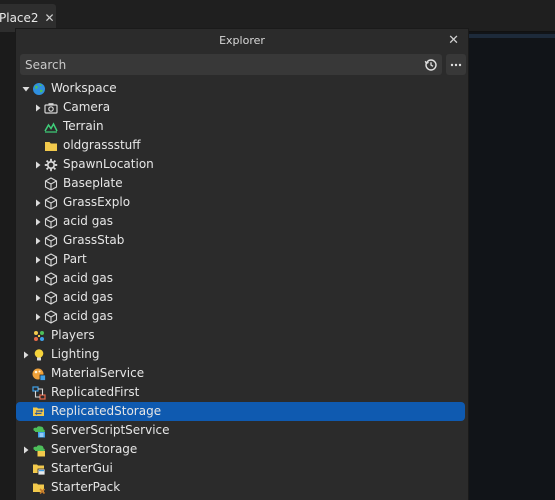  What do you see at coordinates (50, 18) in the screenshot?
I see `tab-close-icon: ✕` at bounding box center [50, 18].